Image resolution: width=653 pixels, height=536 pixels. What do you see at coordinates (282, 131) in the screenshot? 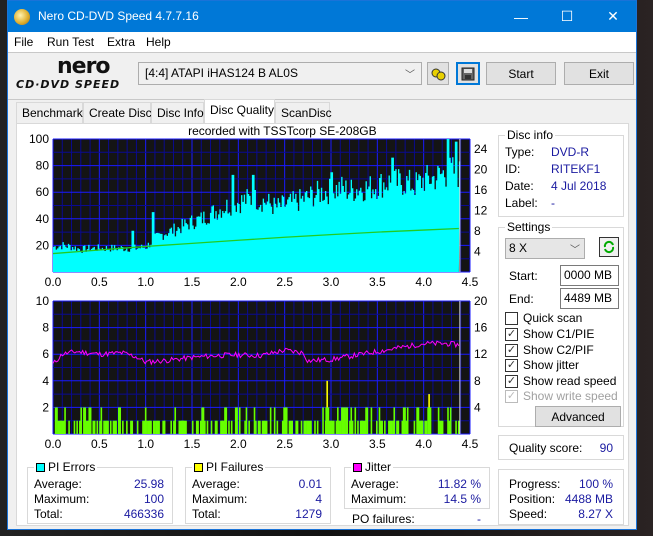
I see `chart-title: recorded with TSSTcorp SE-208GB` at bounding box center [282, 131].